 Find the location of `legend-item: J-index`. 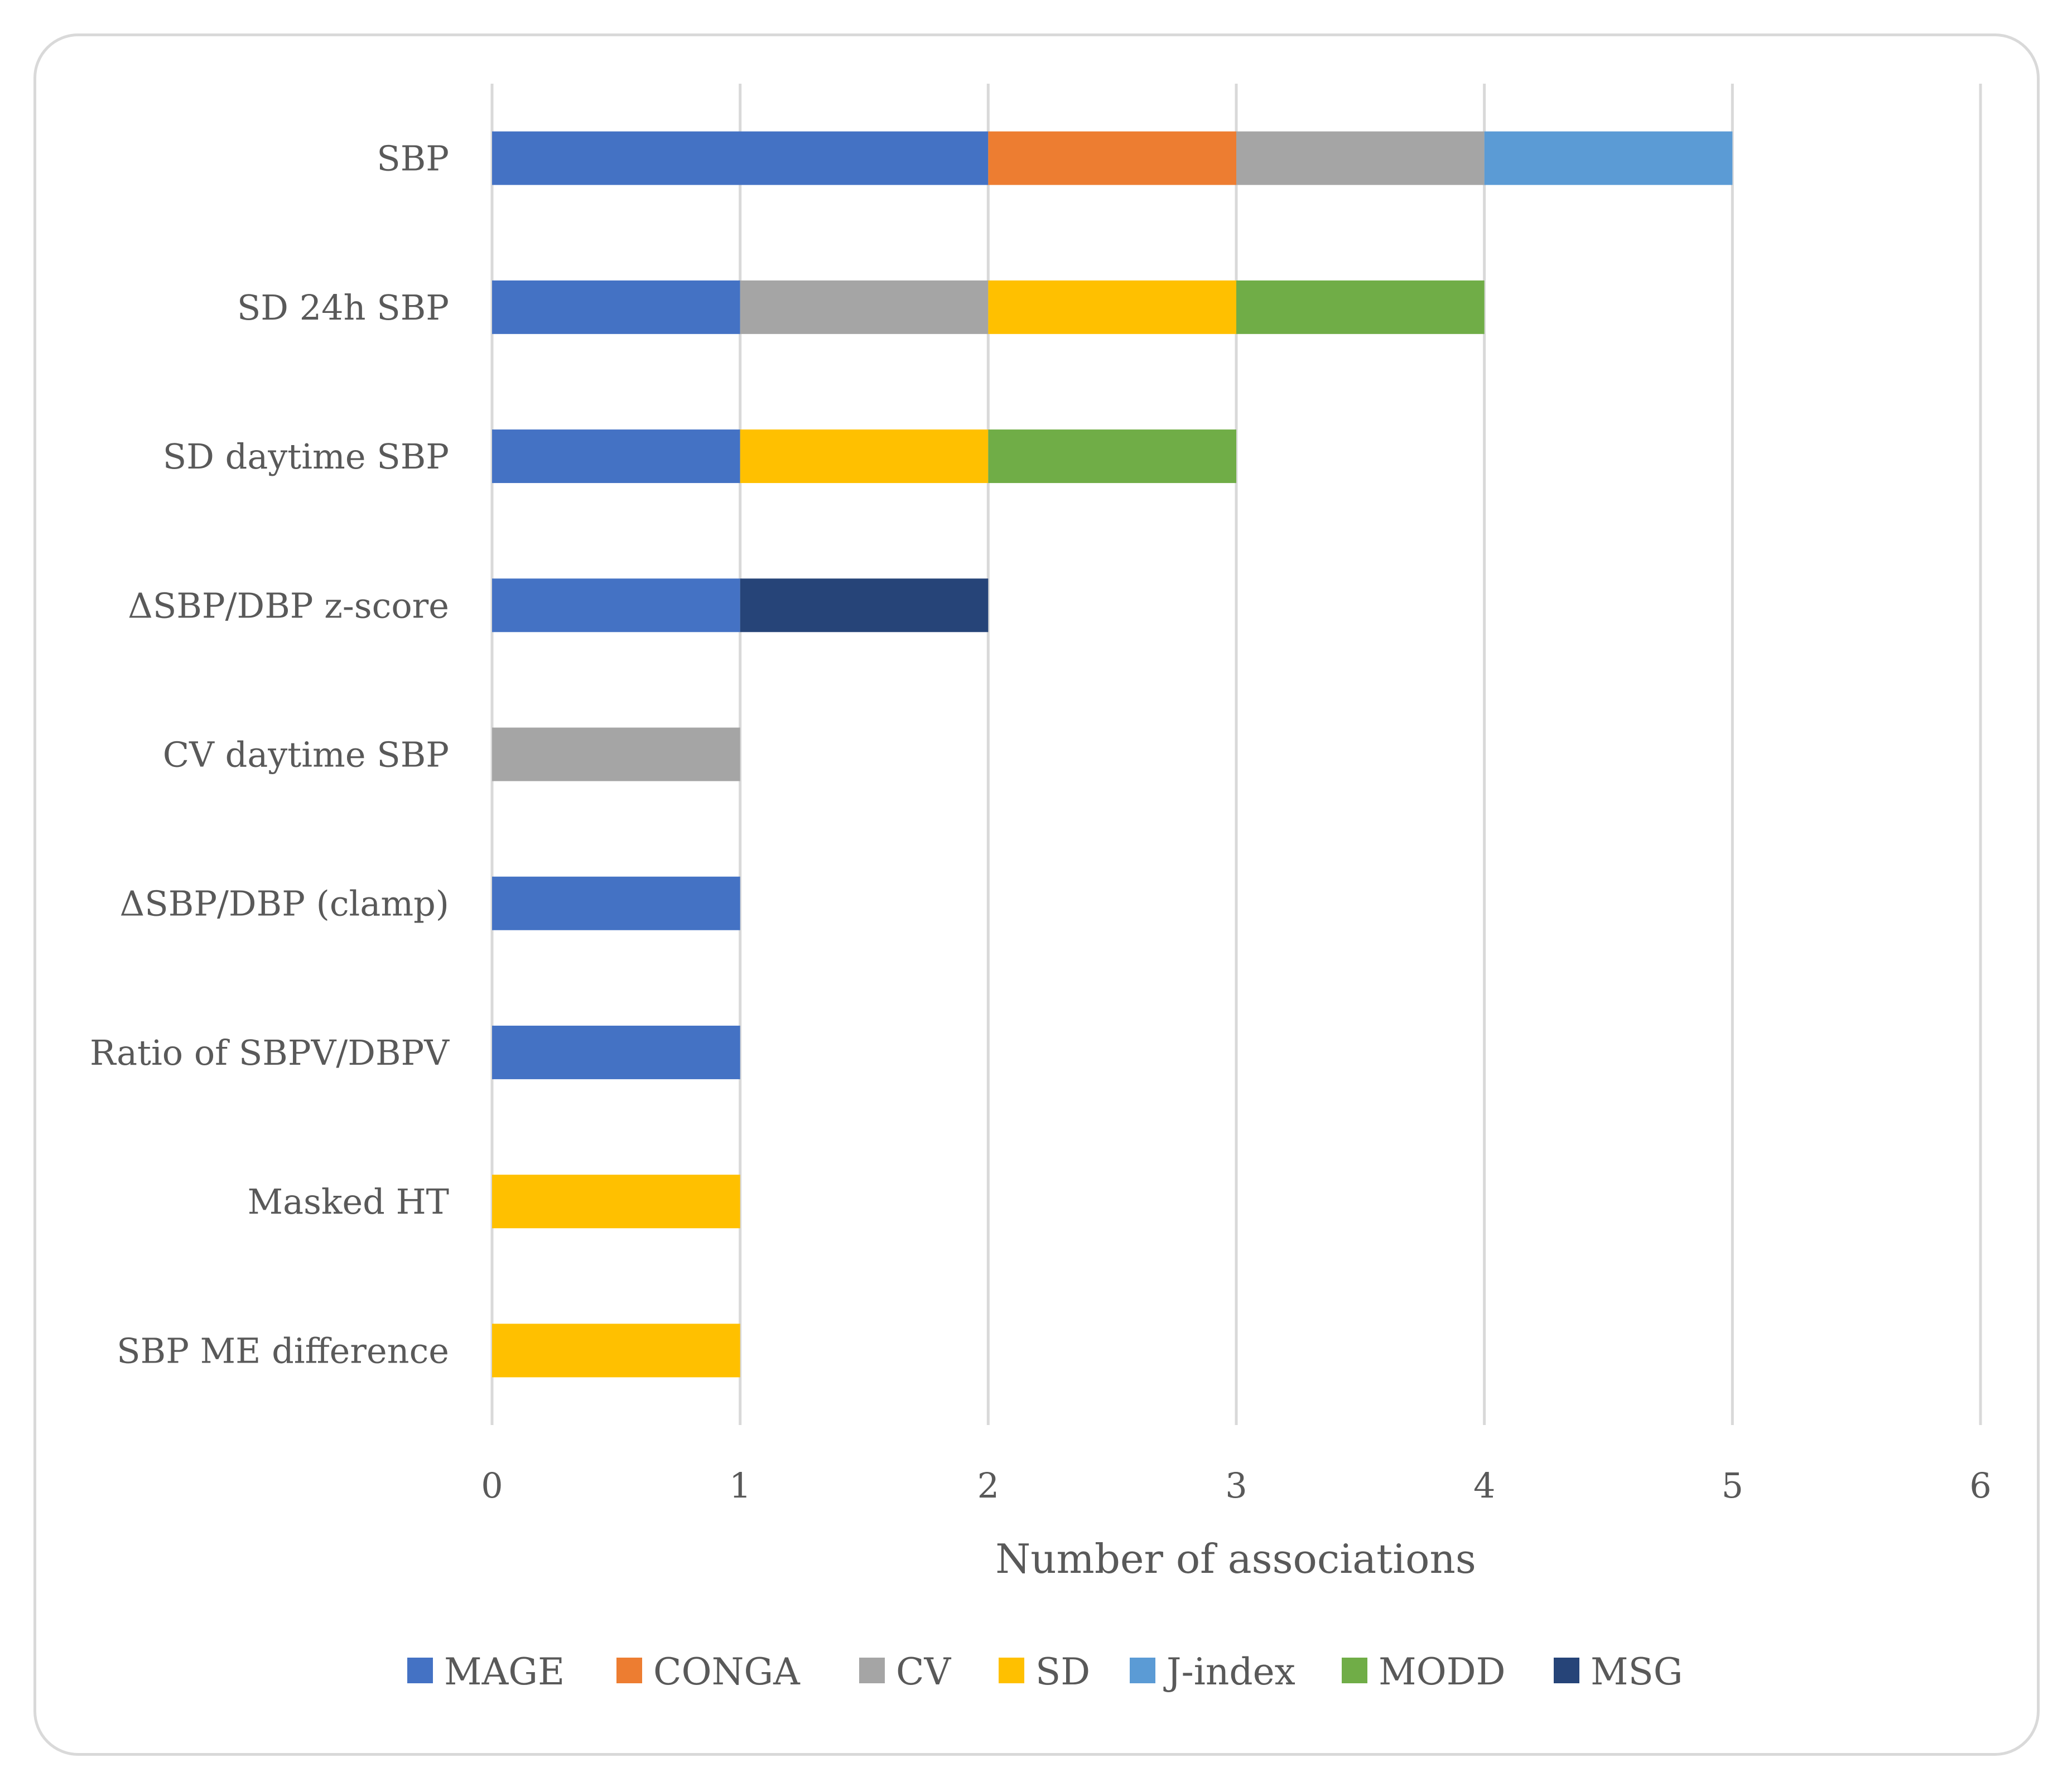

legend-item: J-index is located at coordinates (1212, 1672).